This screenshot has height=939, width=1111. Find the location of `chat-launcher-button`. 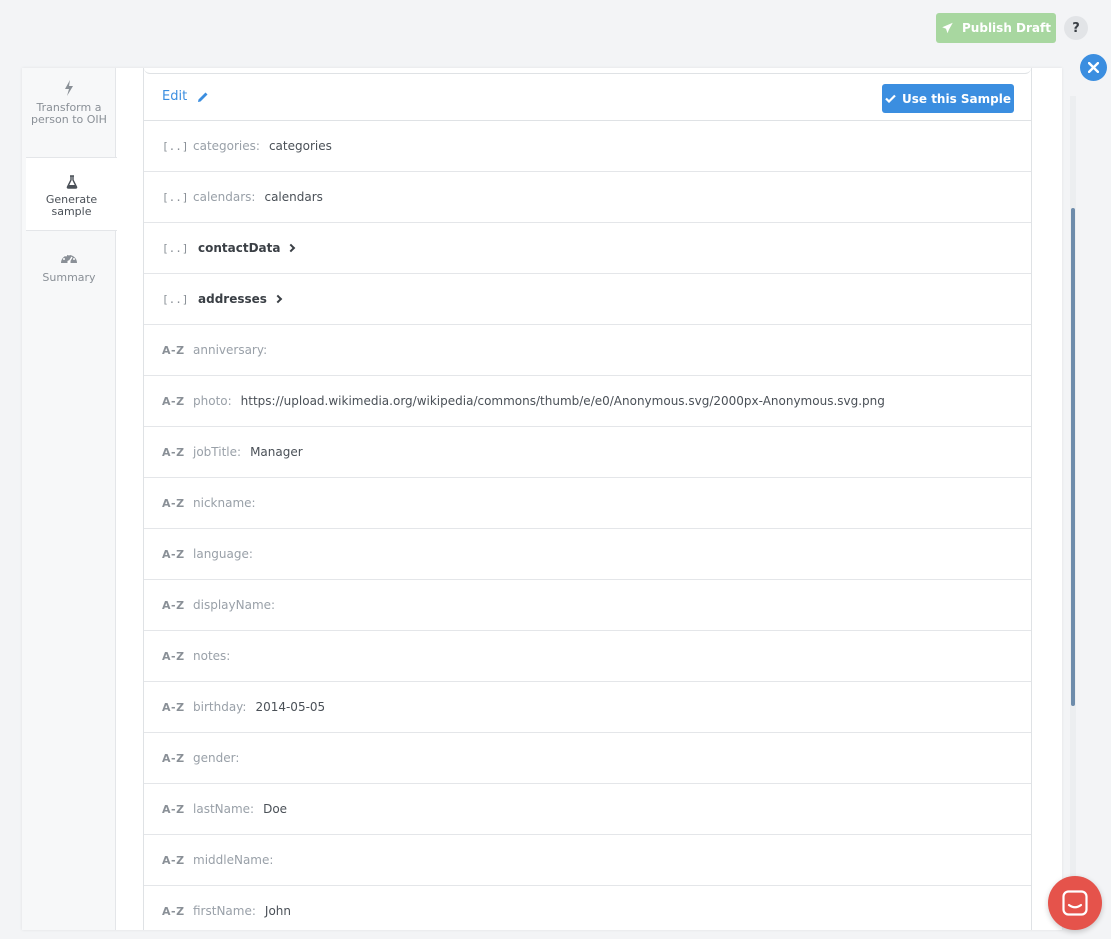

chat-launcher-button is located at coordinates (1075, 903).